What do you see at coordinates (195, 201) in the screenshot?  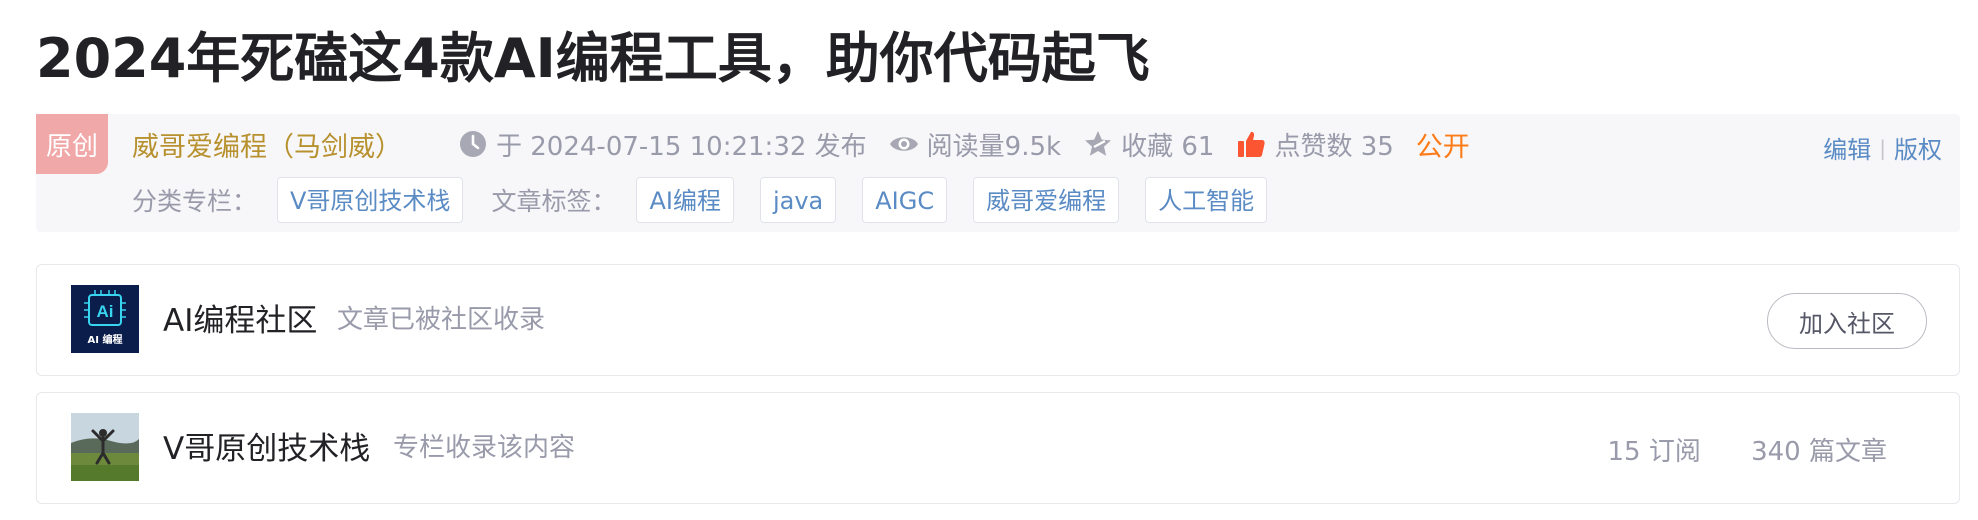 I see `category-label: 分类专栏：` at bounding box center [195, 201].